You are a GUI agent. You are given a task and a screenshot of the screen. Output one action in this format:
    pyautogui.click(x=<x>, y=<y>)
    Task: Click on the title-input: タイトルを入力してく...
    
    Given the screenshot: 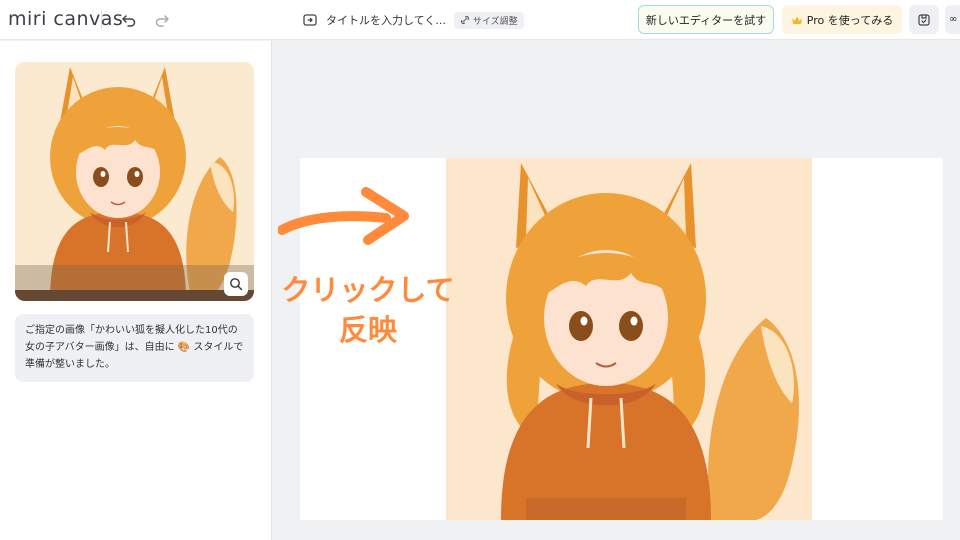 What is the action you would take?
    pyautogui.click(x=386, y=20)
    